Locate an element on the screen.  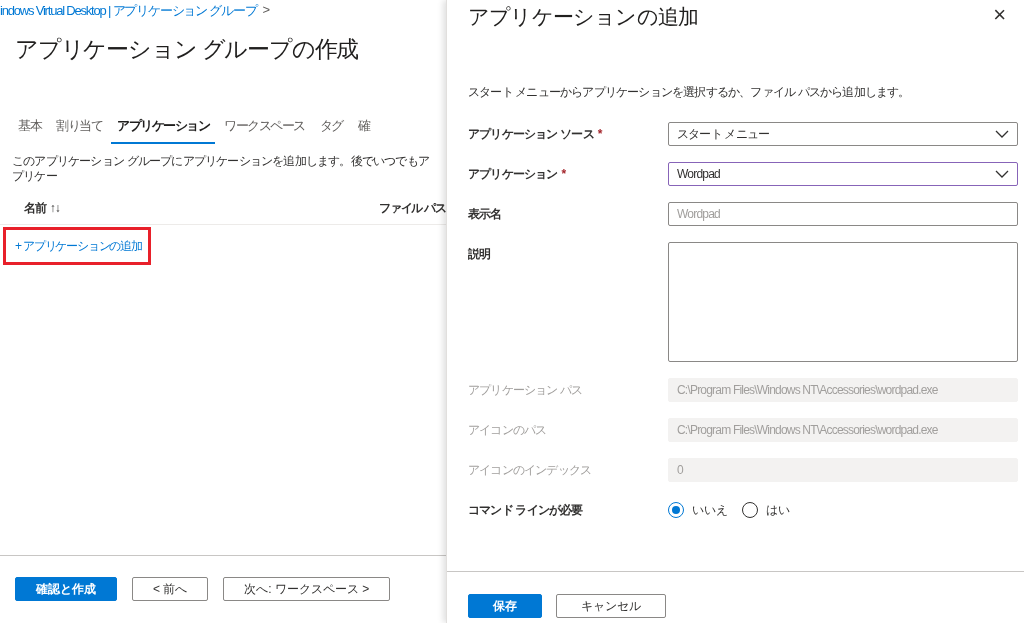
tab: タグ is located at coordinates (331, 128).